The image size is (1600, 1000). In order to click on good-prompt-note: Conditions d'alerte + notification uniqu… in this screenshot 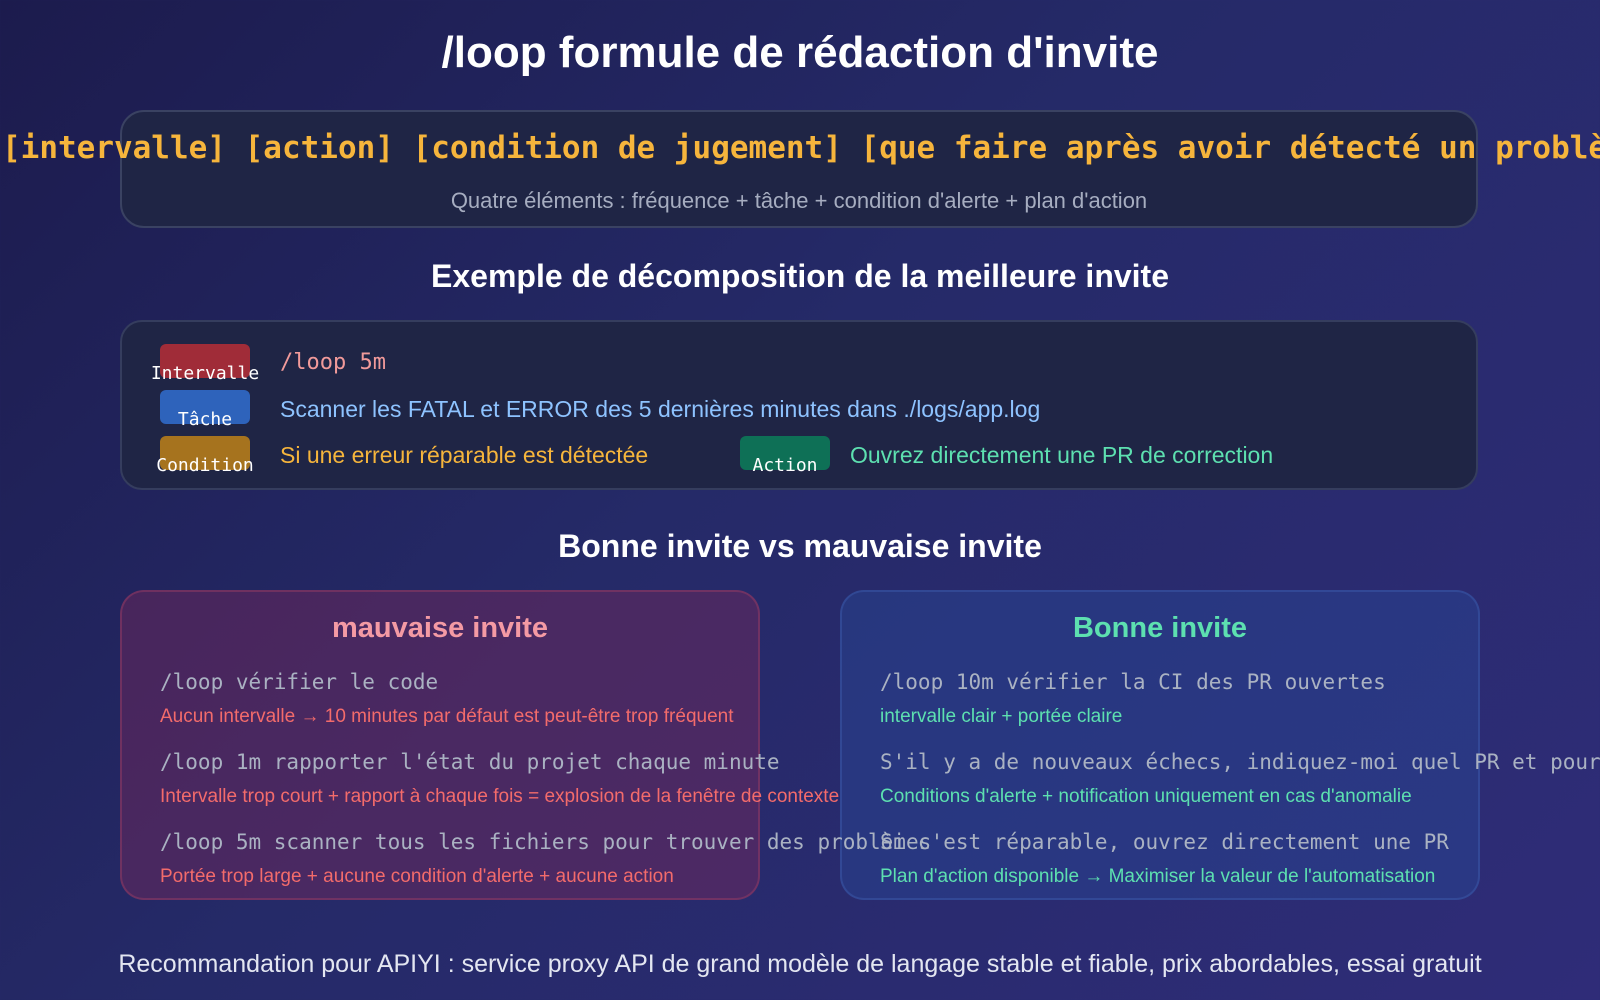, I will do `click(1146, 796)`.